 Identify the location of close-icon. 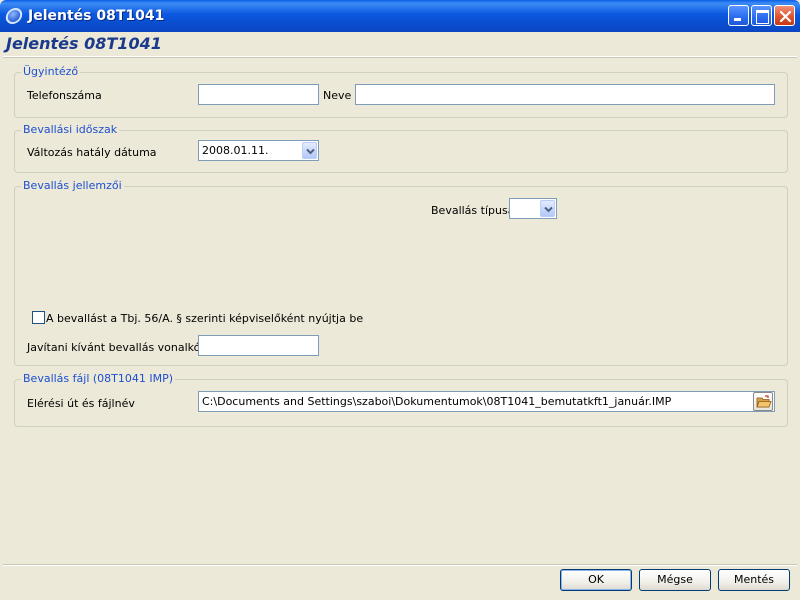
(785, 16).